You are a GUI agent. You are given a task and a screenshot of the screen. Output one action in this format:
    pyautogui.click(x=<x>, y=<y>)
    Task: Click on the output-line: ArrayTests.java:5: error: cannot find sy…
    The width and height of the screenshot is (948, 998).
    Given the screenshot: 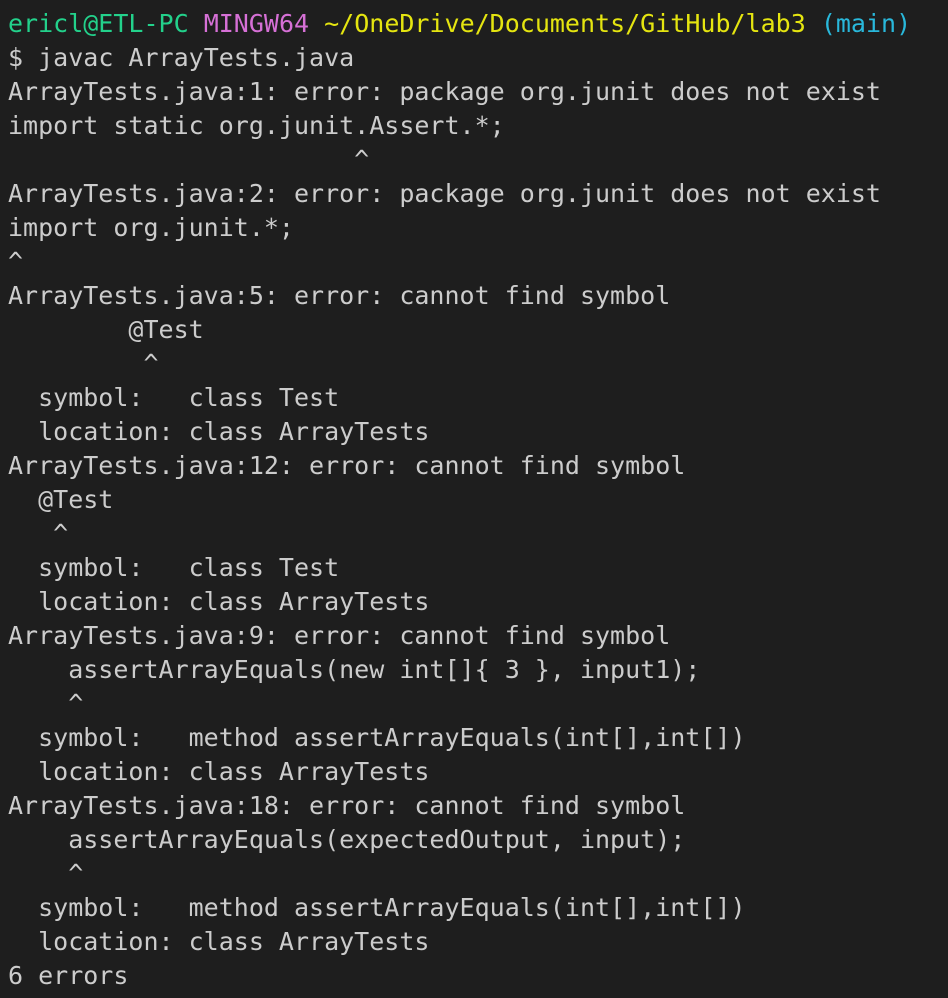 What is the action you would take?
    pyautogui.click(x=339, y=295)
    